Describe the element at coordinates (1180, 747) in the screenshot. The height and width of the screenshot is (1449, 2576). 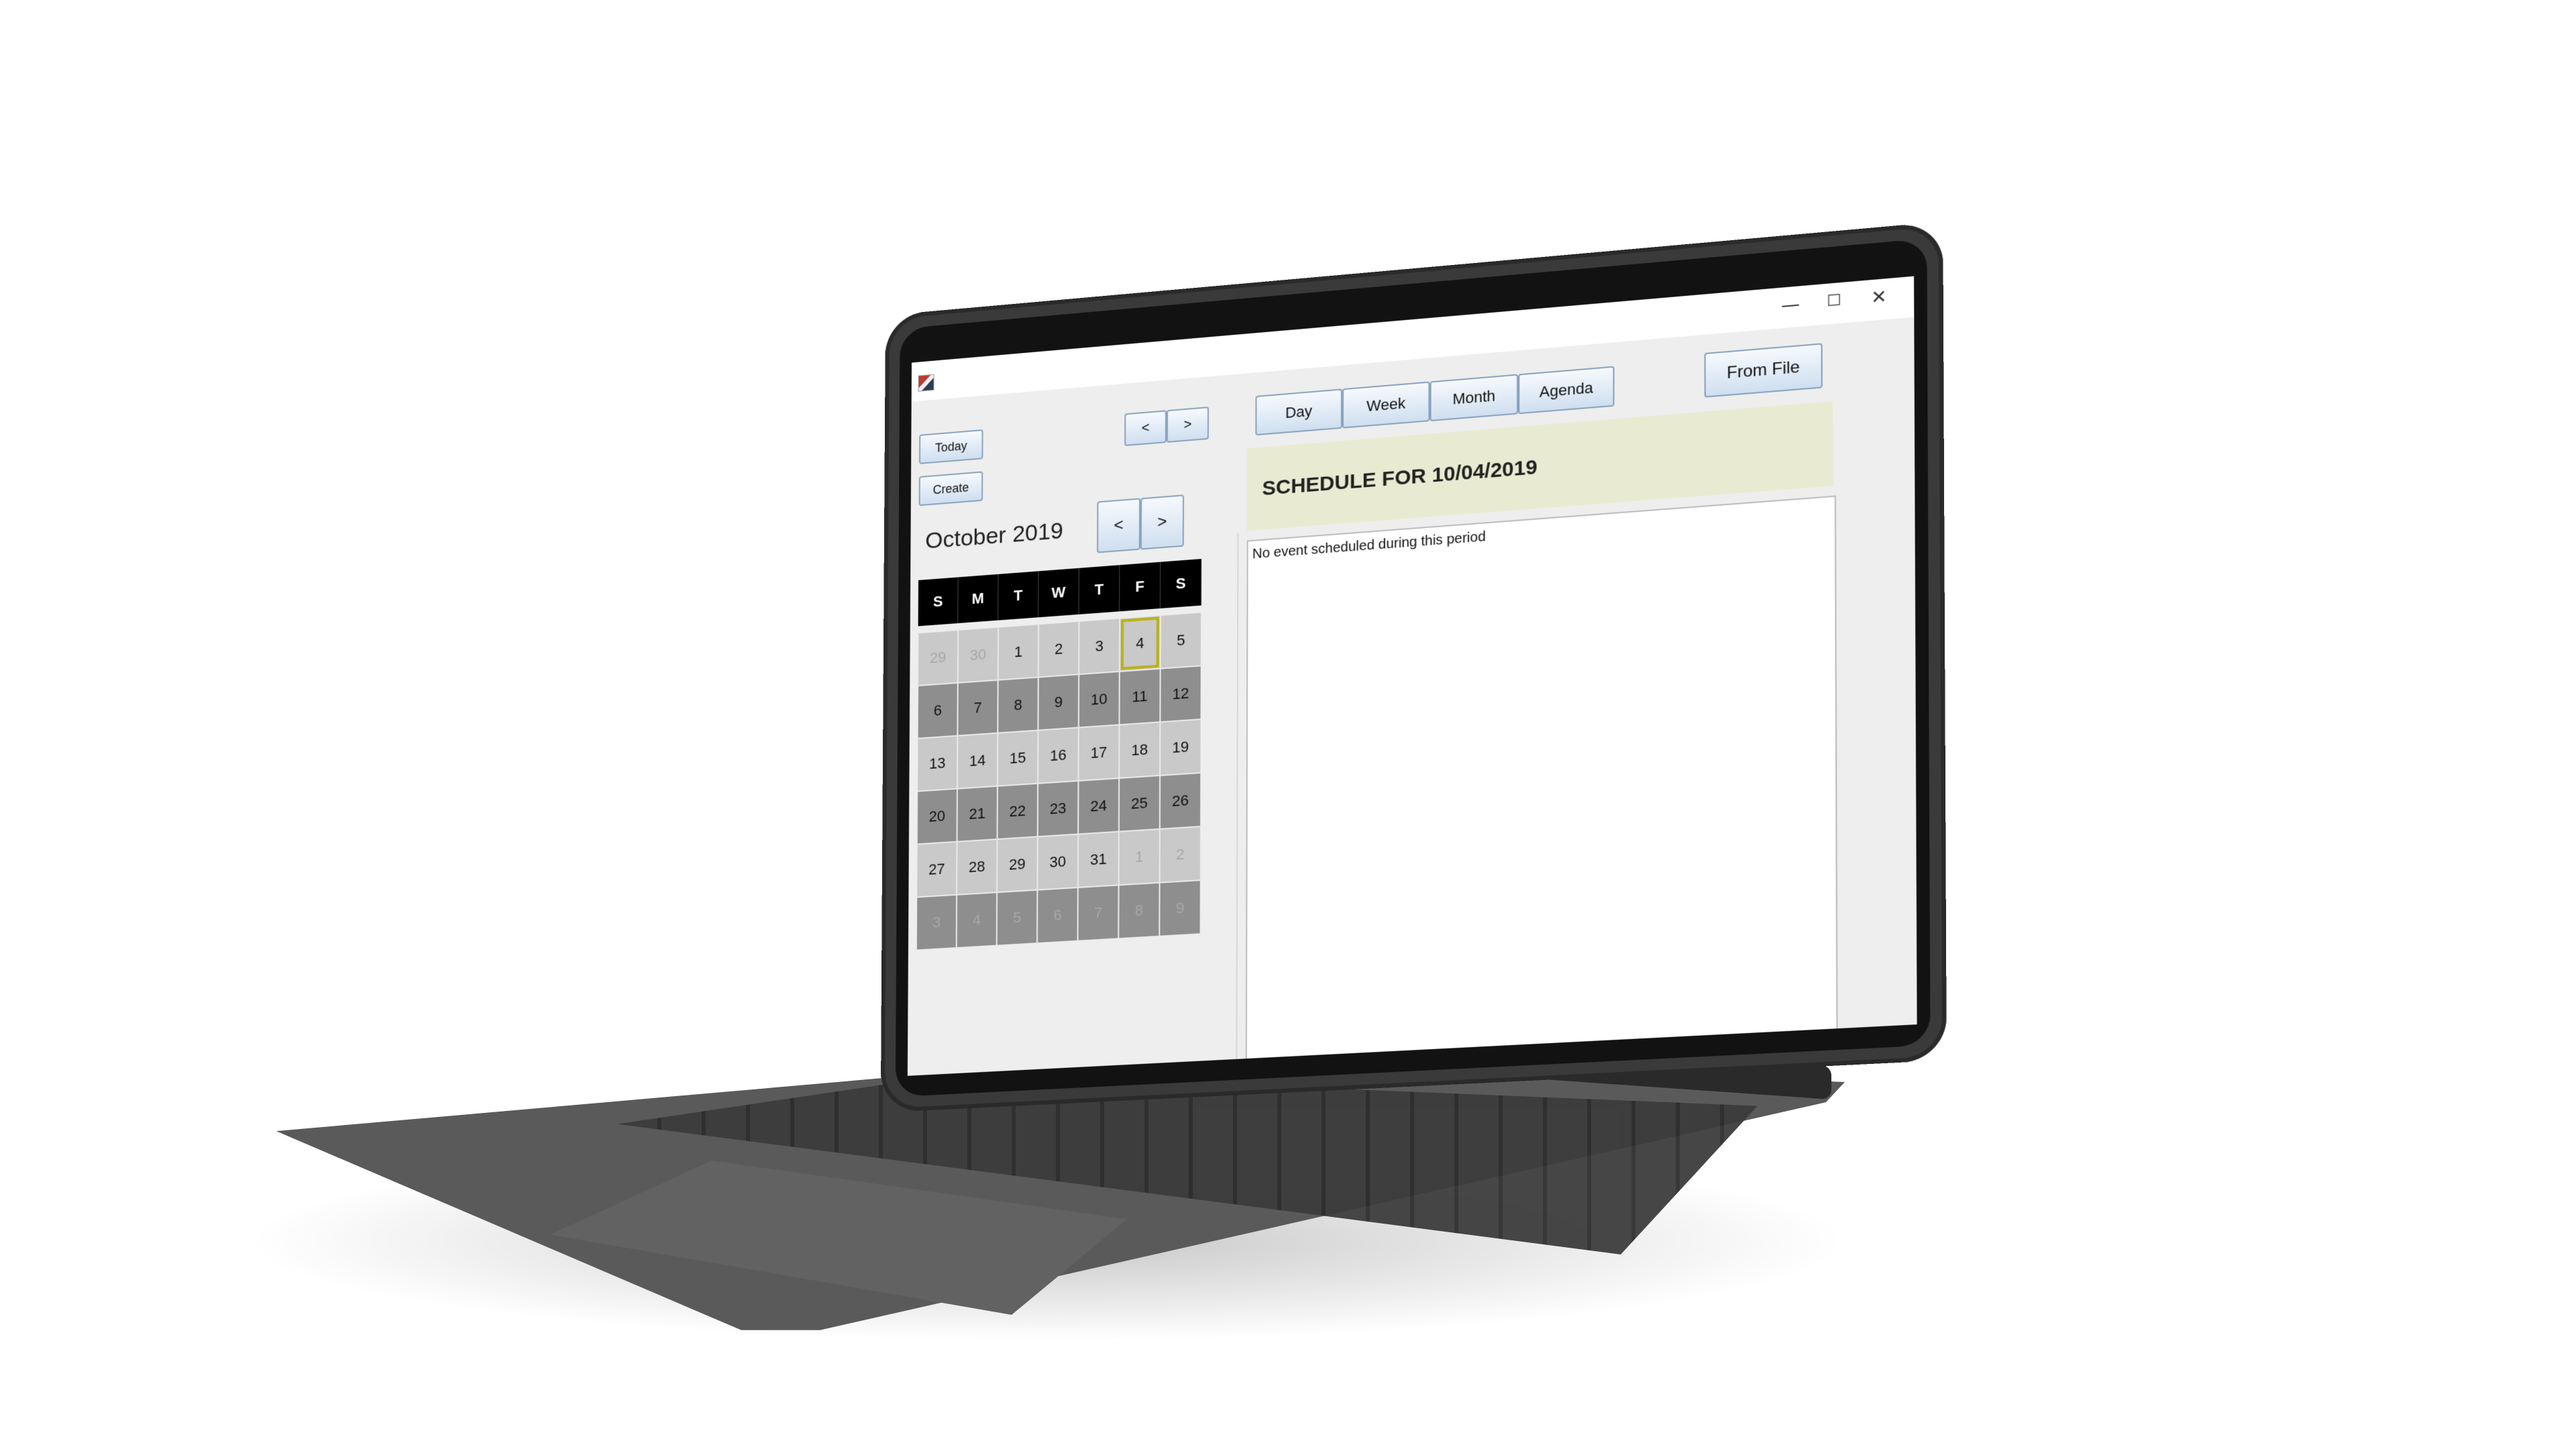
I see `calendar-day: 19` at that location.